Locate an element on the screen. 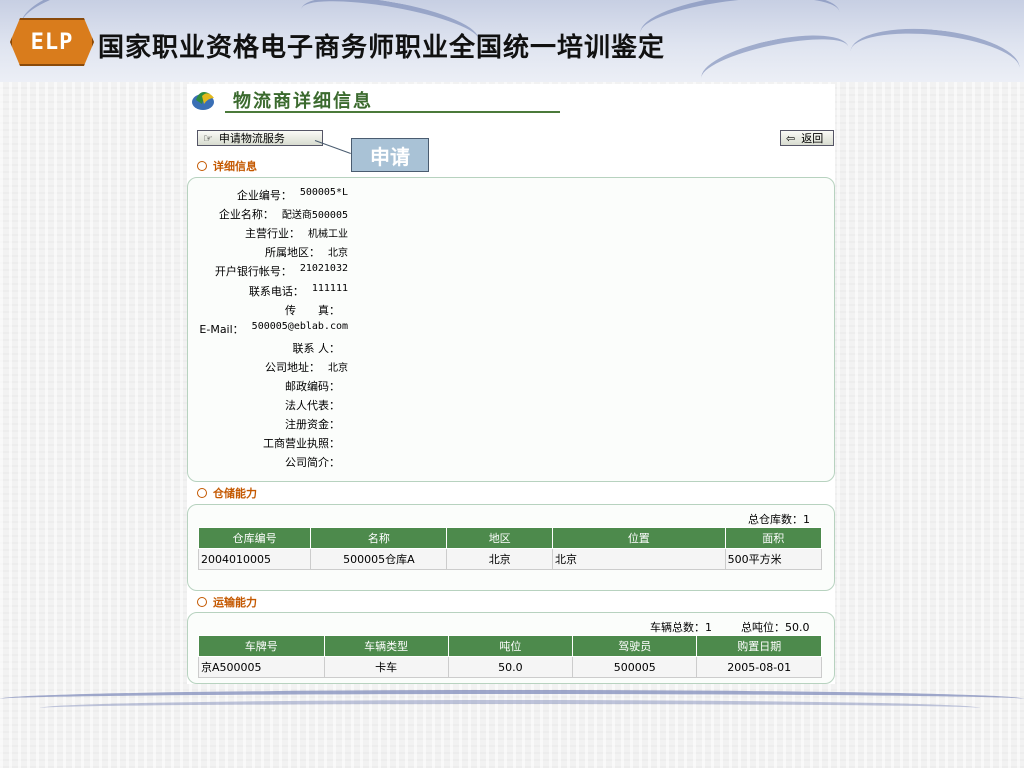 The width and height of the screenshot is (1024, 768). detail-value: 21021032 is located at coordinates (323, 269).